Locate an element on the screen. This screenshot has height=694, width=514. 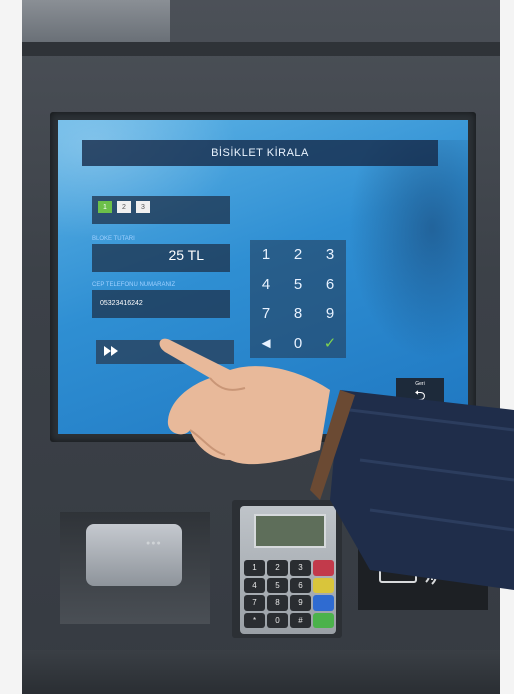
station-box-2: 2 is located at coordinates (124, 207).